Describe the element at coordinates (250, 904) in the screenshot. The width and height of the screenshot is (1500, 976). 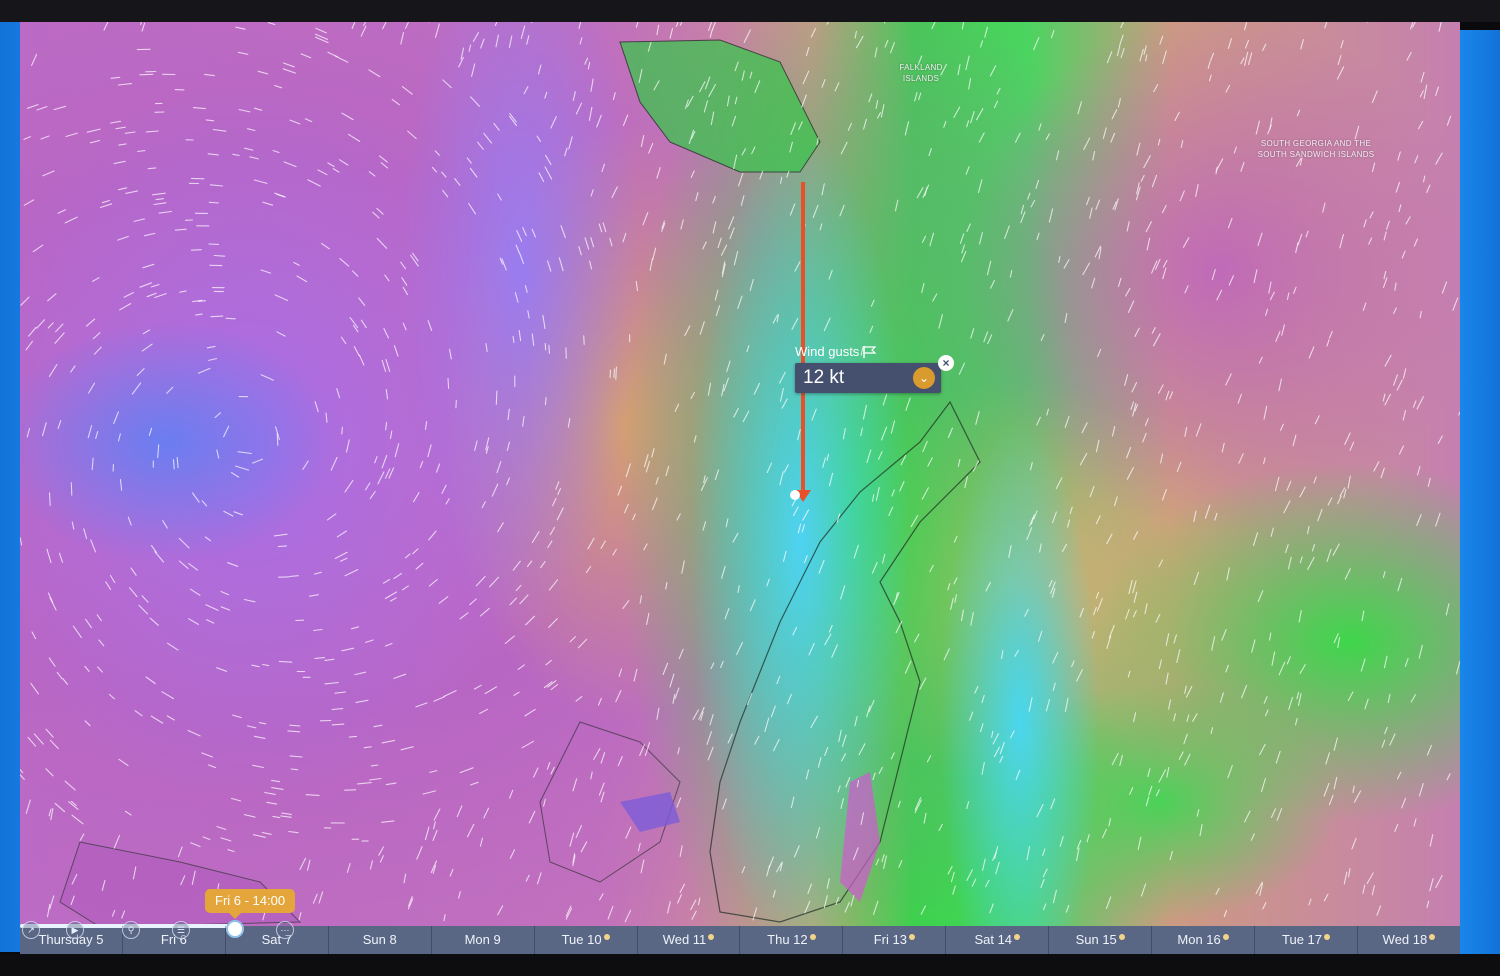
I see `current-time-bubble: Fri 6 - 14:00` at that location.